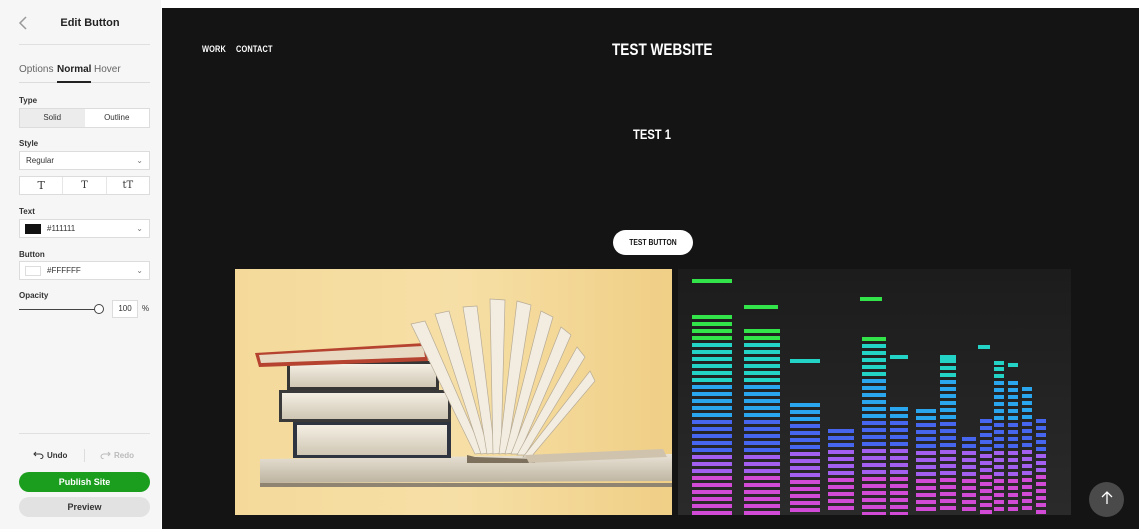 This screenshot has width=1139, height=529. I want to click on transform-capitalize-button: tT, so click(128, 185).